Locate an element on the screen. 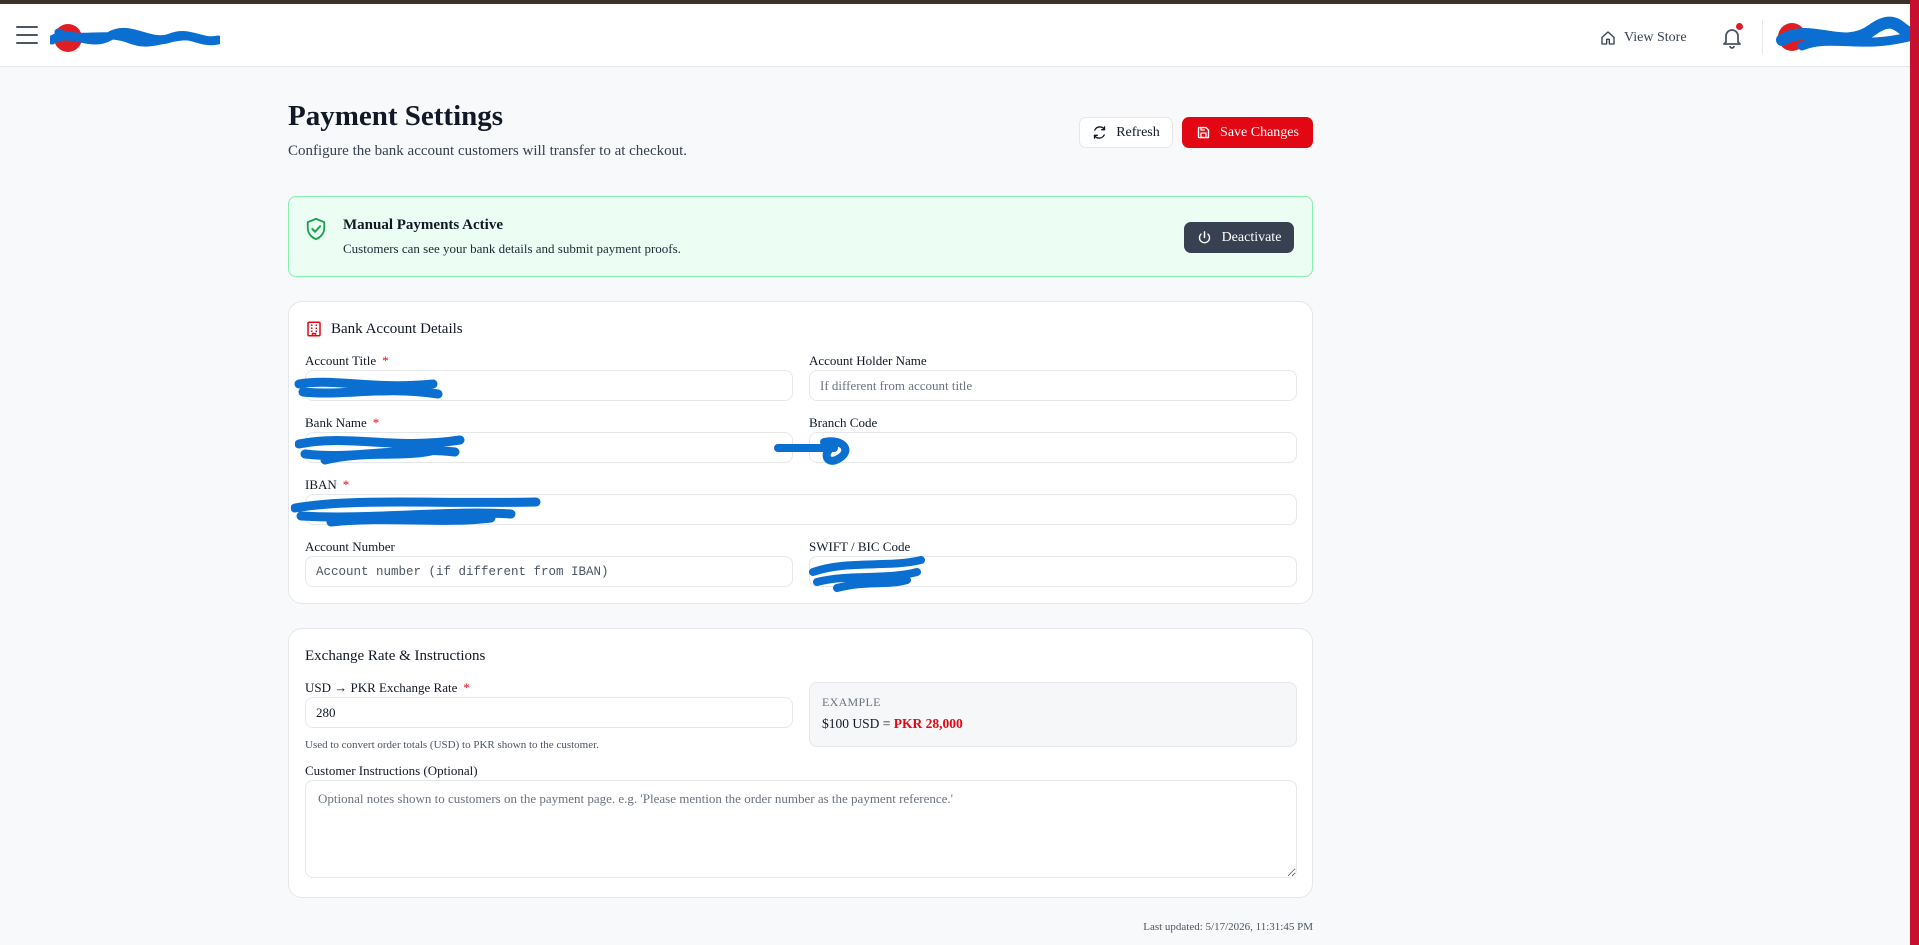 The width and height of the screenshot is (1919, 945). bank-name-input is located at coordinates (549, 447).